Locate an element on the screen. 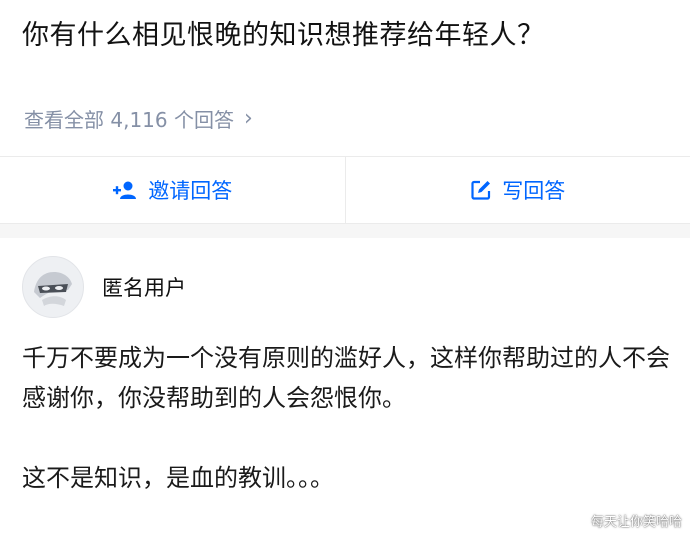  anonymous-avatar-icon is located at coordinates (53, 287).